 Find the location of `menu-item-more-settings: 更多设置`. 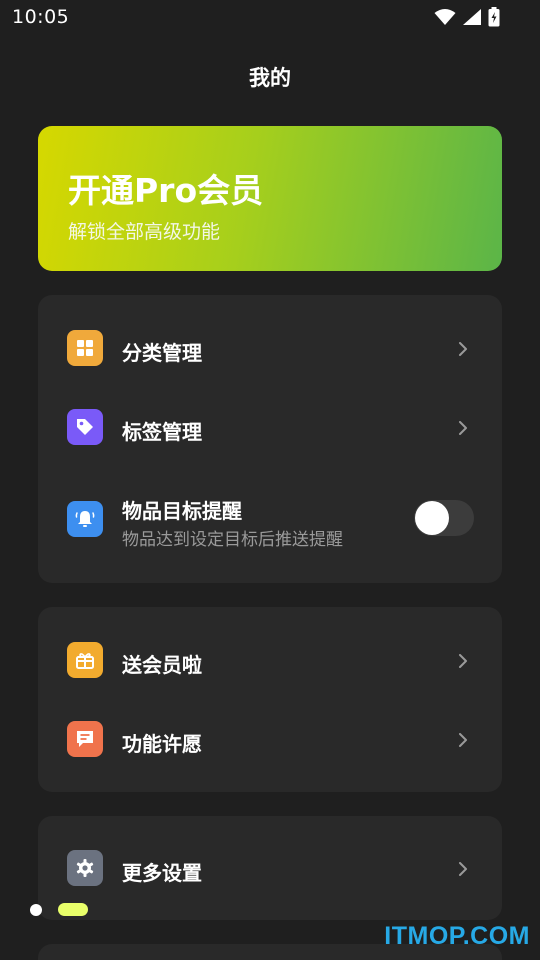

menu-item-more-settings: 更多设置 is located at coordinates (270, 868).